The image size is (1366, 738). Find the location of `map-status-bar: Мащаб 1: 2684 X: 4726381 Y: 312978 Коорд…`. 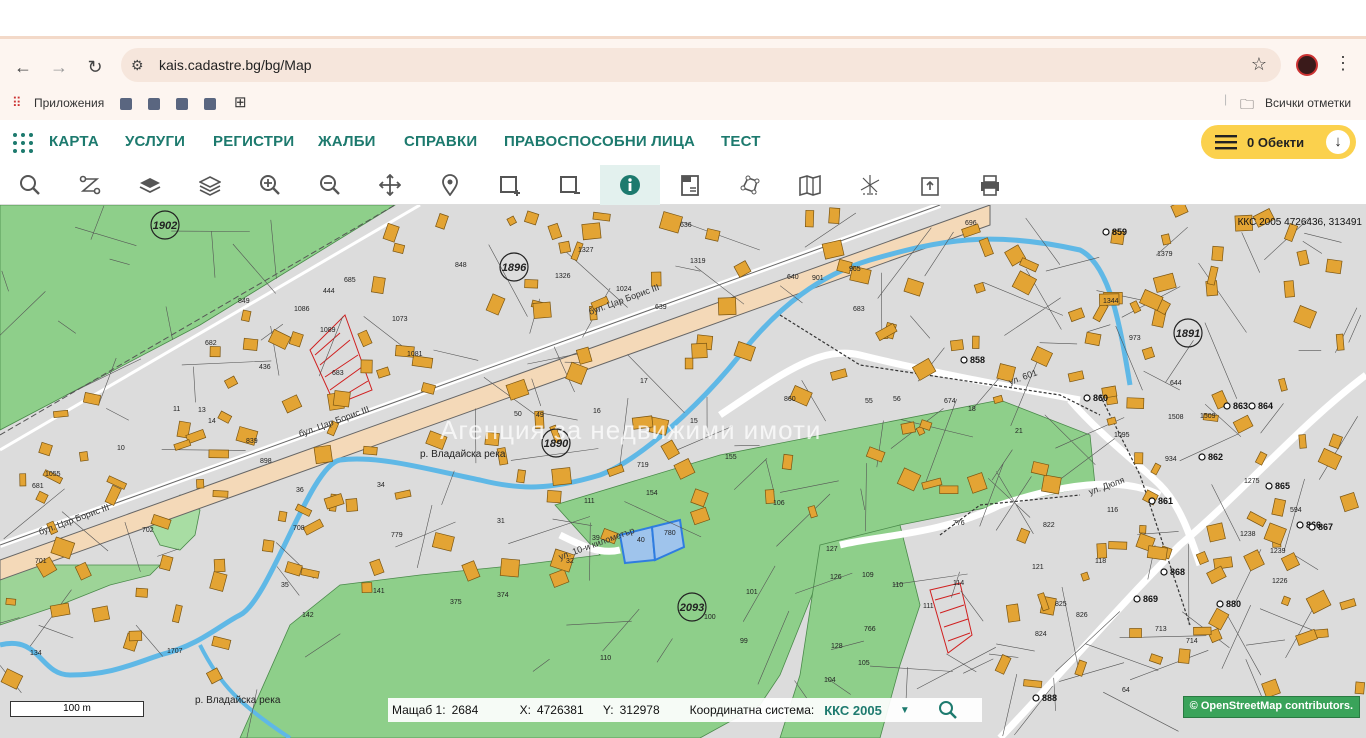

map-status-bar: Мащаб 1: 2684 X: 4726381 Y: 312978 Коорд… is located at coordinates (685, 710).